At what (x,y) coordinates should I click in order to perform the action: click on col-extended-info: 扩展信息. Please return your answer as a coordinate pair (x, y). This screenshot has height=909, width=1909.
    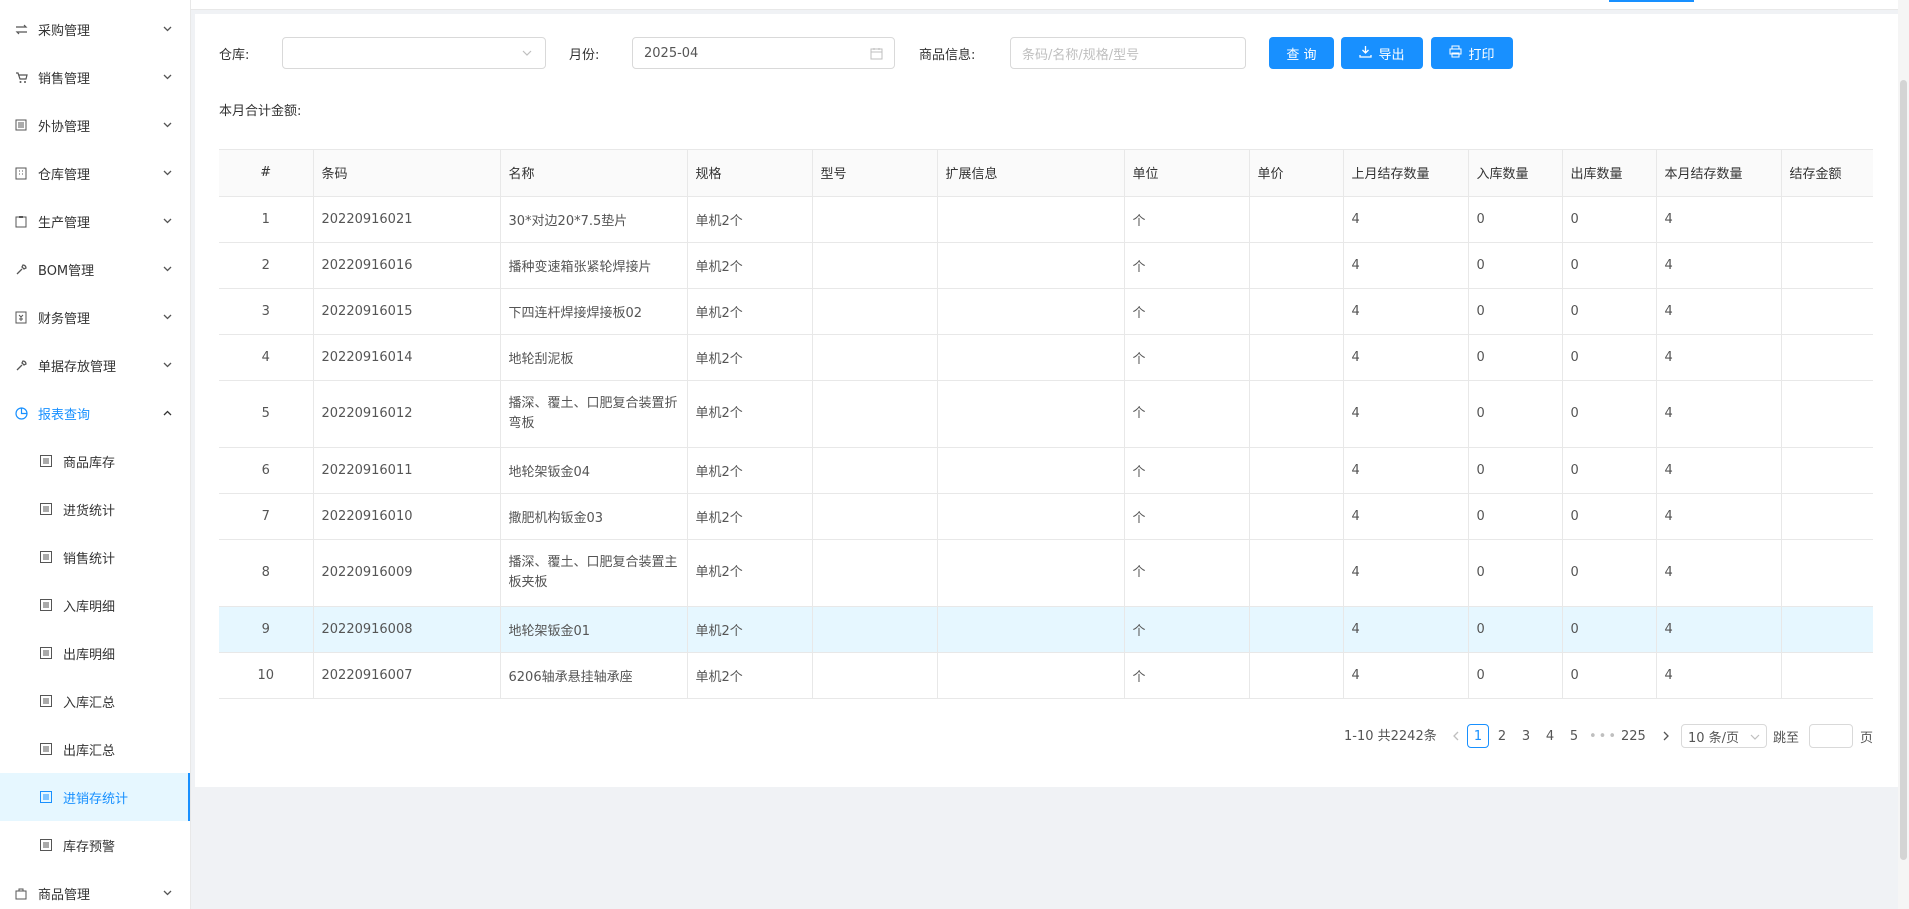
    Looking at the image, I should click on (1031, 173).